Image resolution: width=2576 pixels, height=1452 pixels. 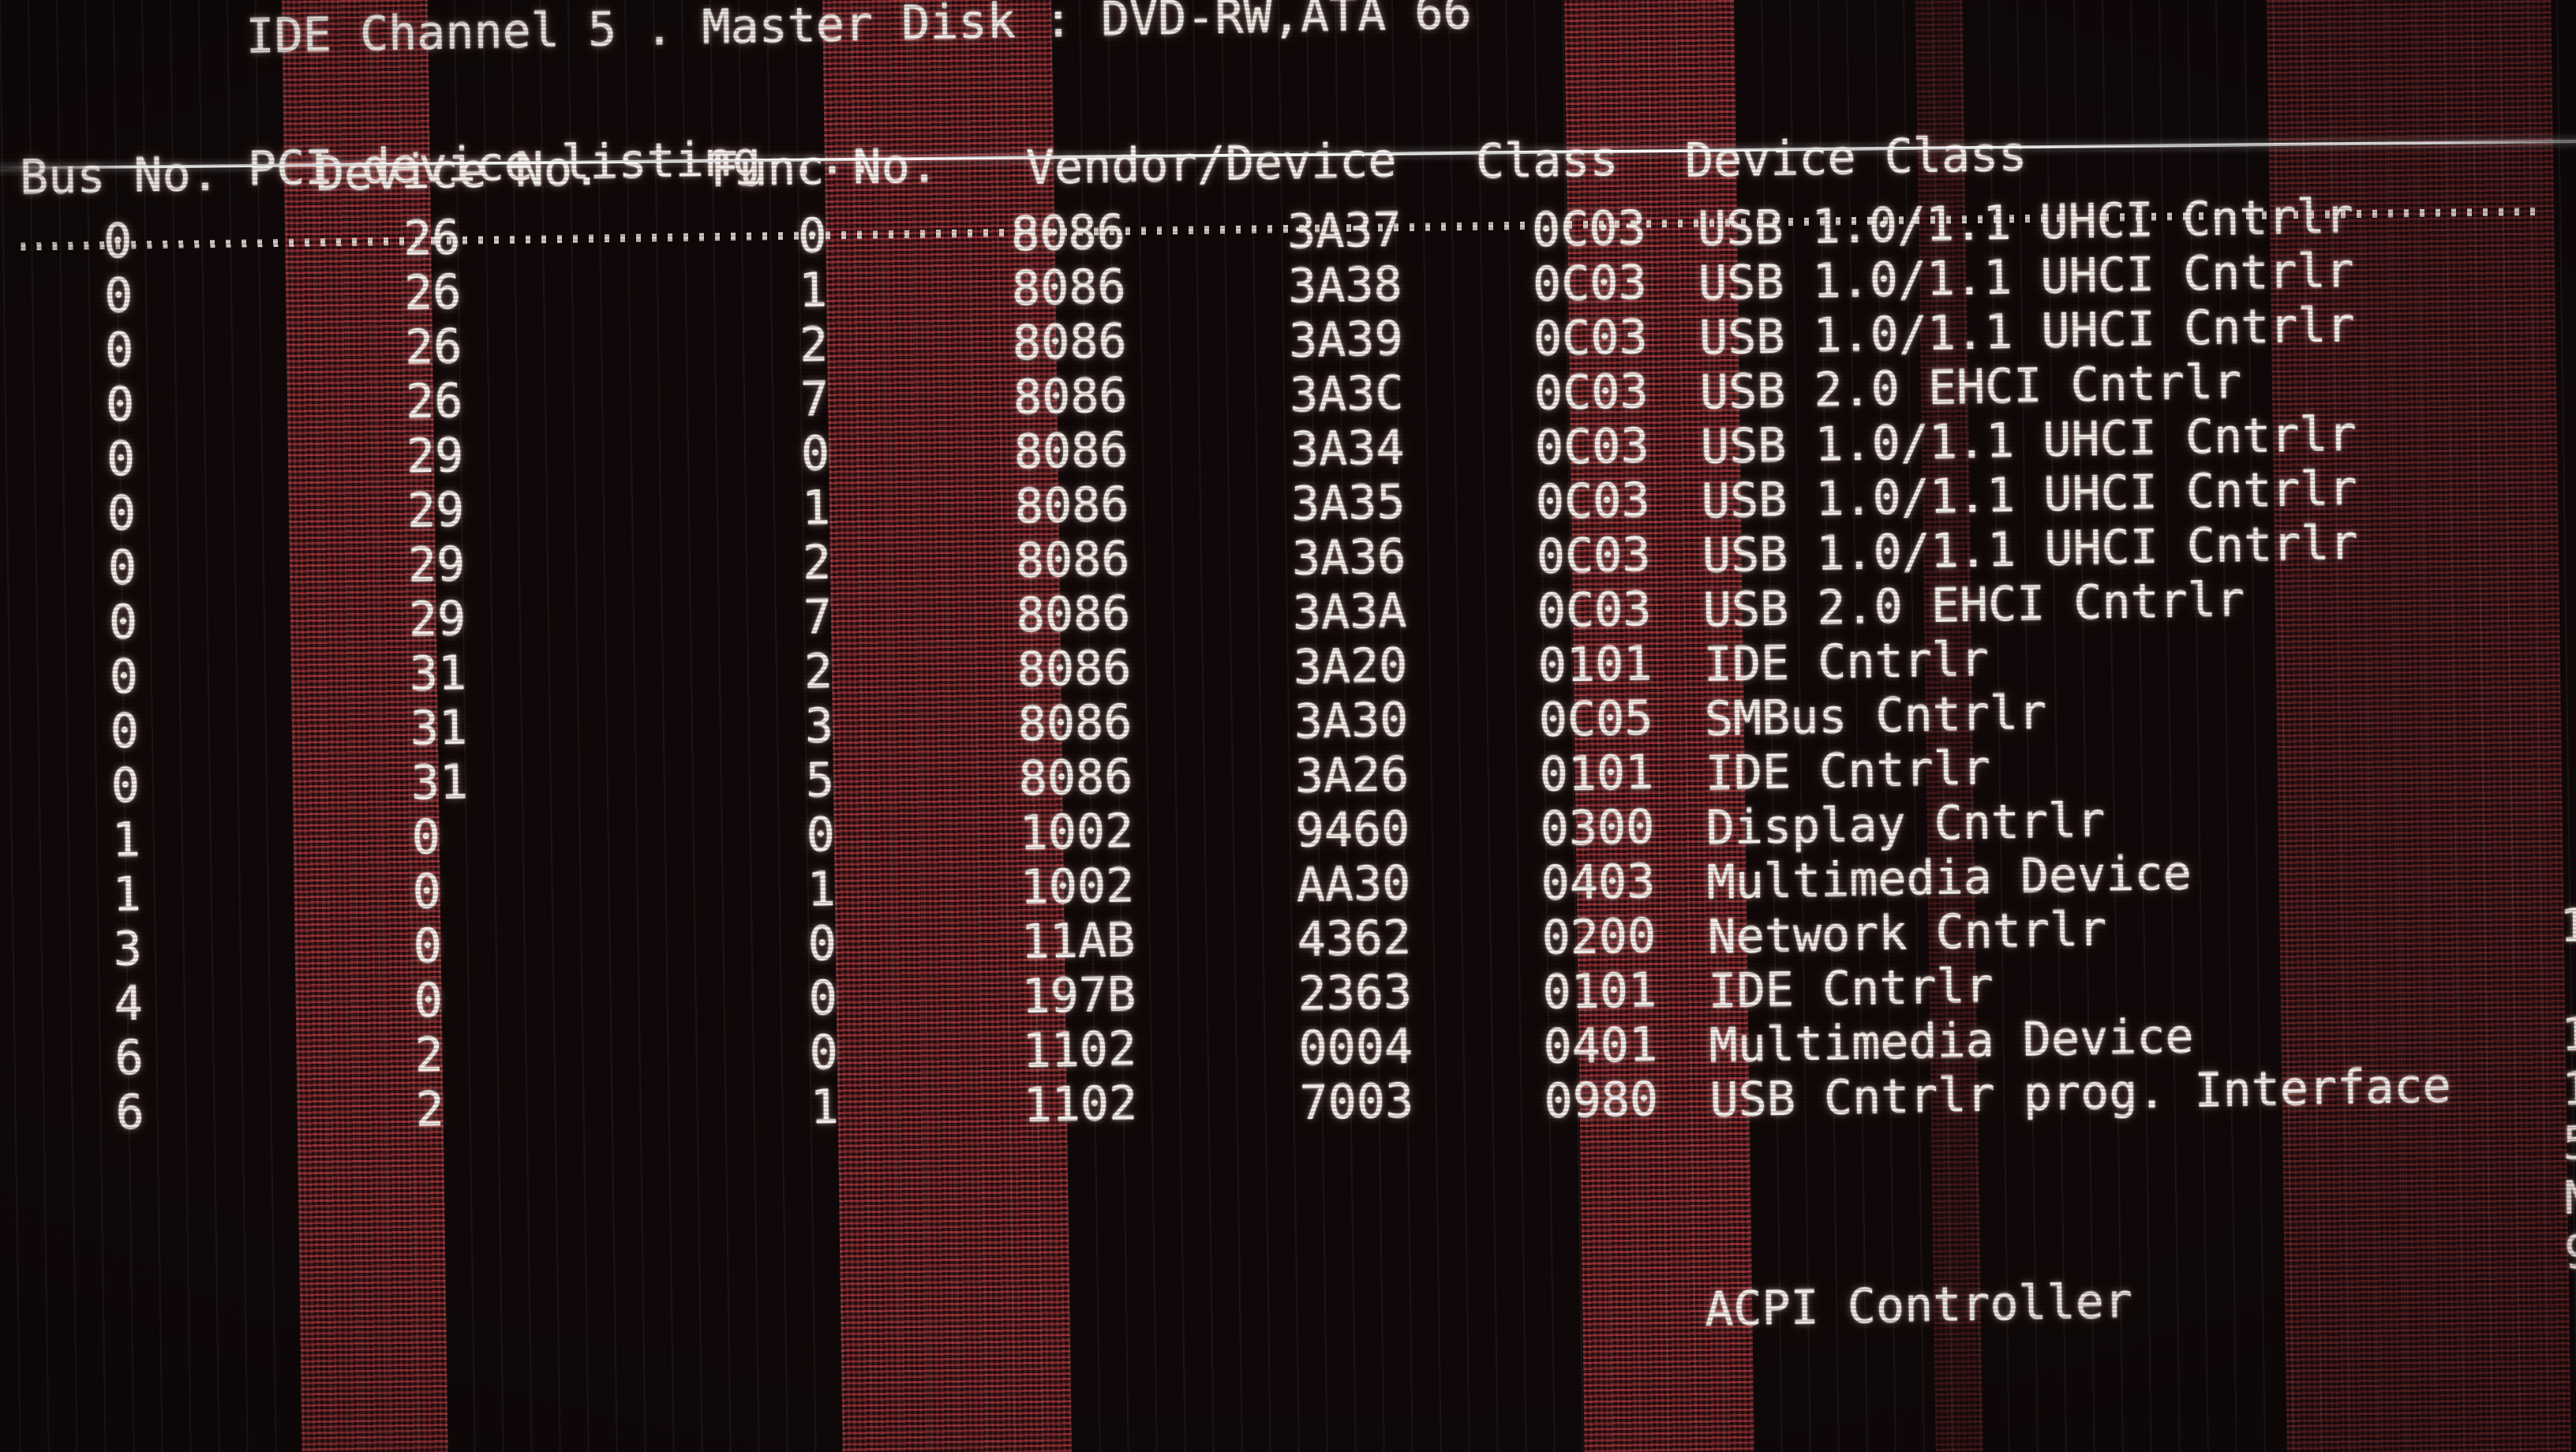 What do you see at coordinates (1355, 993) in the screenshot?
I see `cell-device-id: 2363` at bounding box center [1355, 993].